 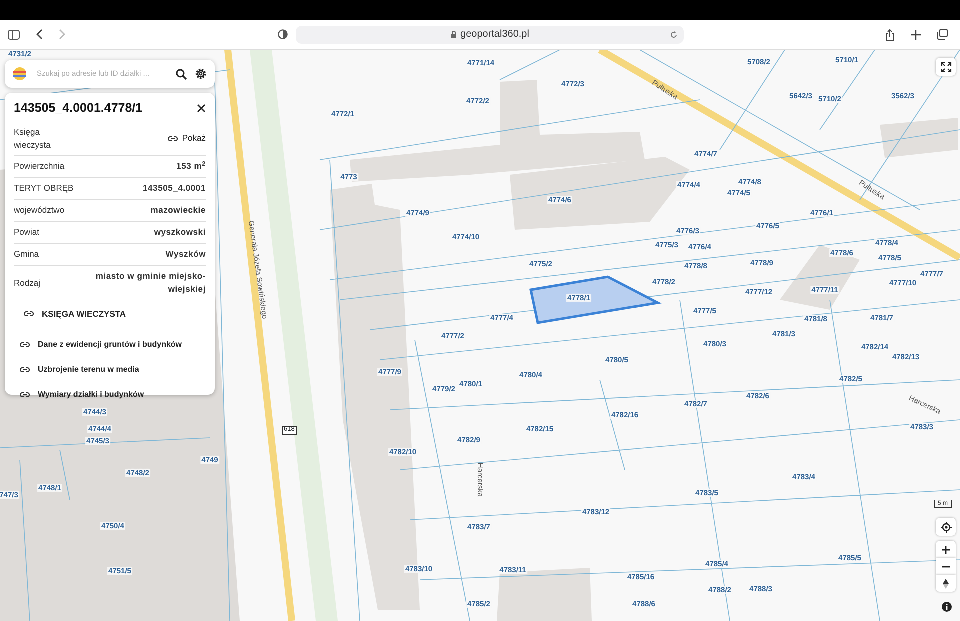 What do you see at coordinates (181, 74) in the screenshot?
I see `search-icon` at bounding box center [181, 74].